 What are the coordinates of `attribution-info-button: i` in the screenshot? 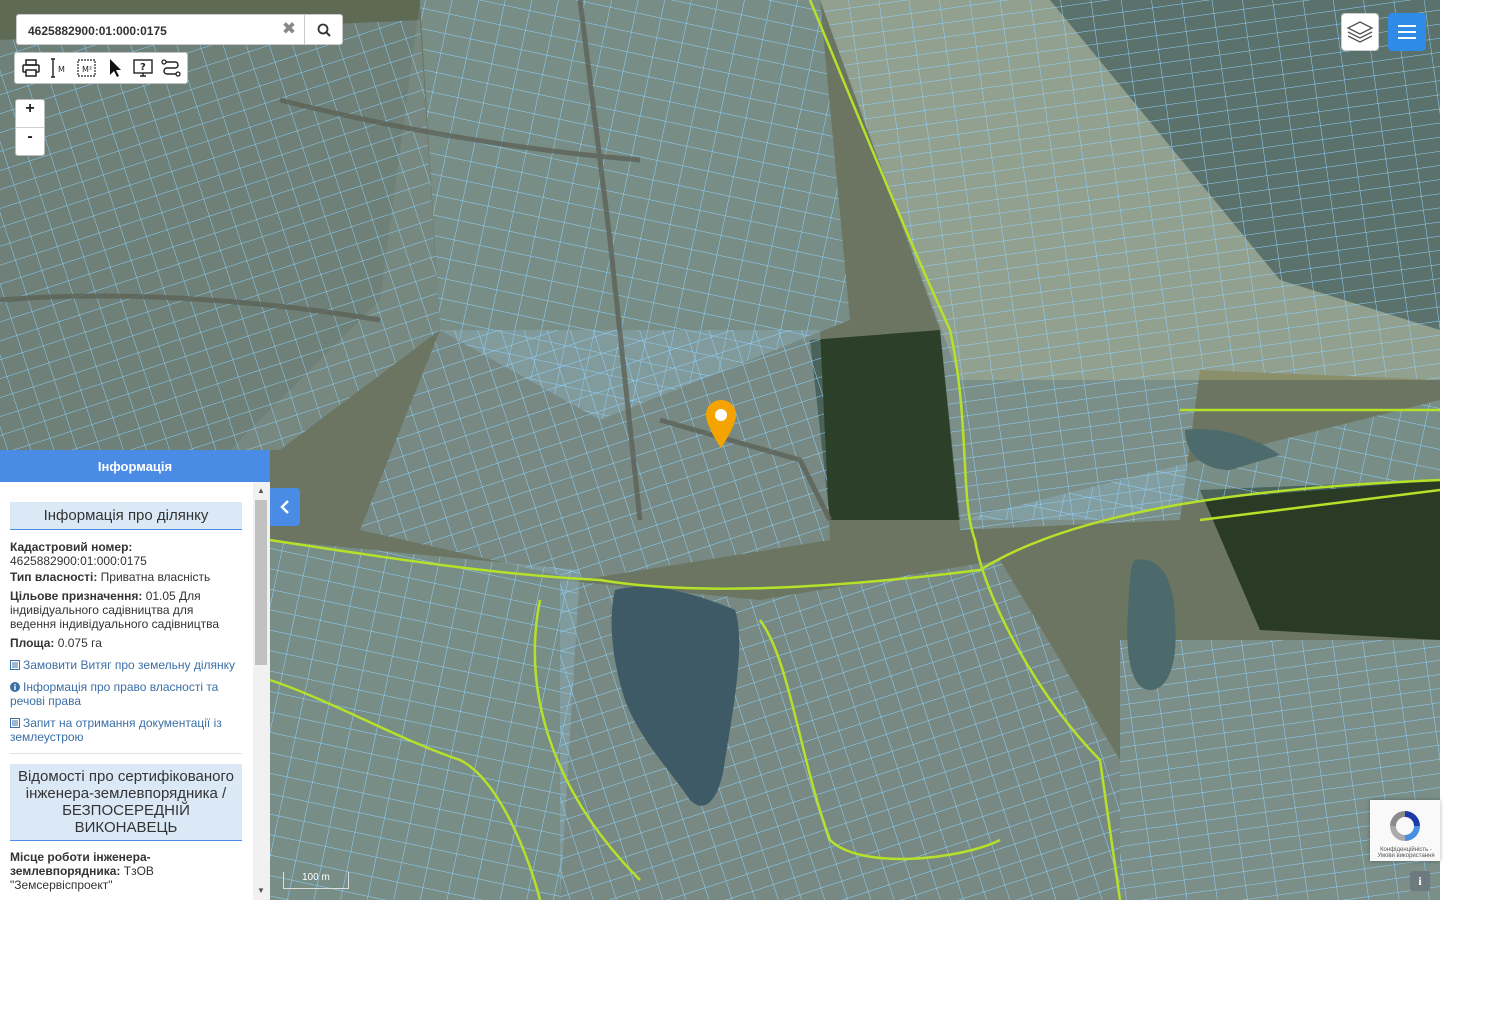 It's located at (1420, 881).